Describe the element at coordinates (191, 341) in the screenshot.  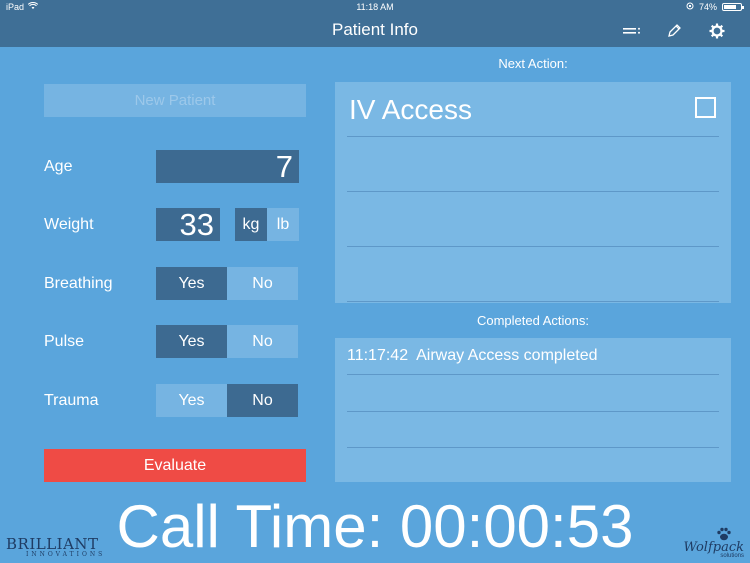
I see `pulse-yes-option: Yes` at that location.